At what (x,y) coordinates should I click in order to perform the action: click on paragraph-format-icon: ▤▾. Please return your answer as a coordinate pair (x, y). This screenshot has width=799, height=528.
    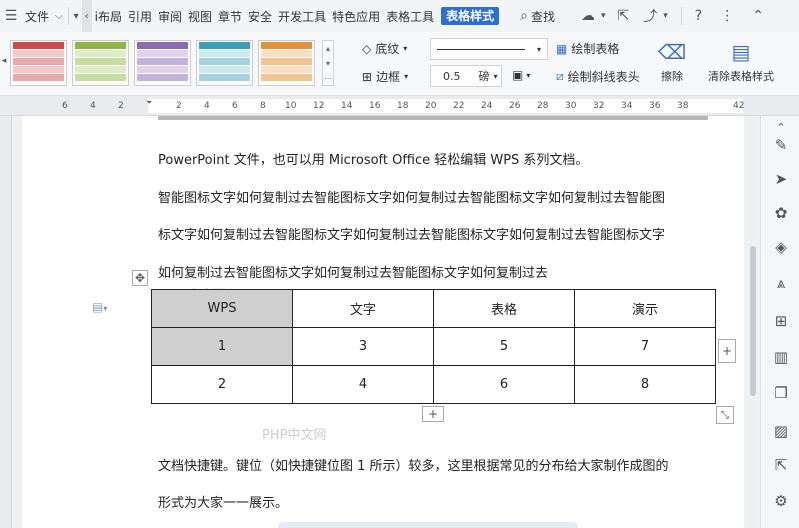
    Looking at the image, I should click on (99, 307).